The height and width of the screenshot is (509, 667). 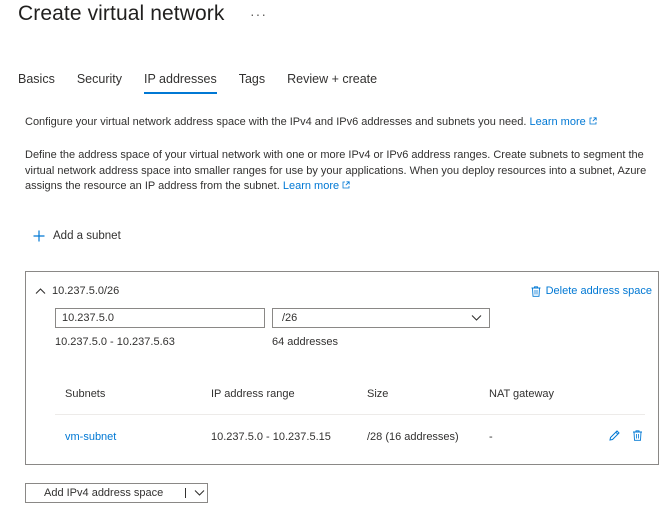 I want to click on page-title: Create virtual network, so click(x=121, y=13).